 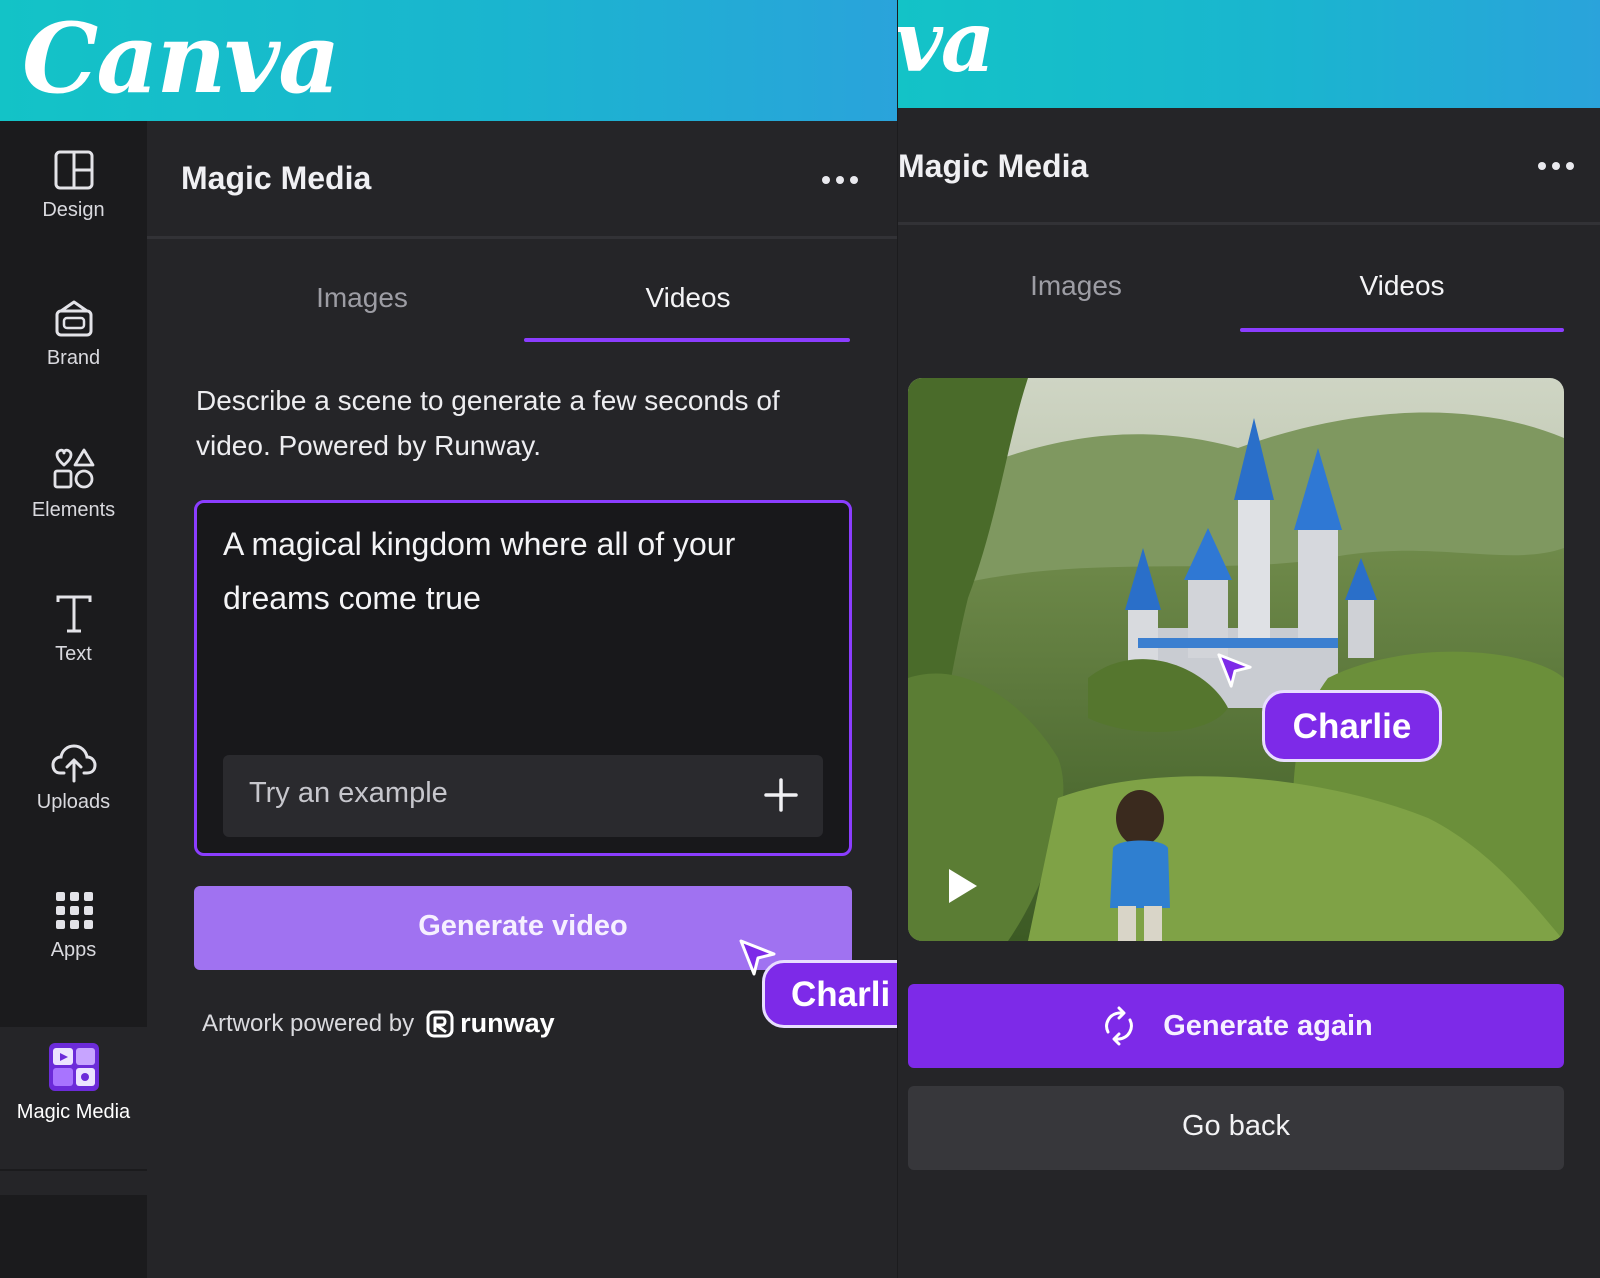 What do you see at coordinates (963, 886) in the screenshot?
I see `play-icon` at bounding box center [963, 886].